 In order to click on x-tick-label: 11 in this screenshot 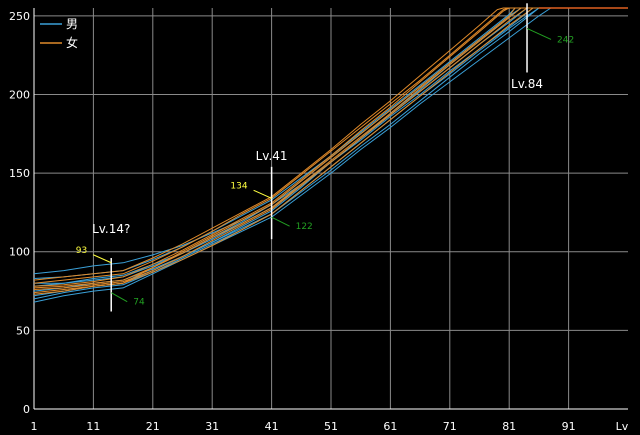, I will do `click(93, 426)`.